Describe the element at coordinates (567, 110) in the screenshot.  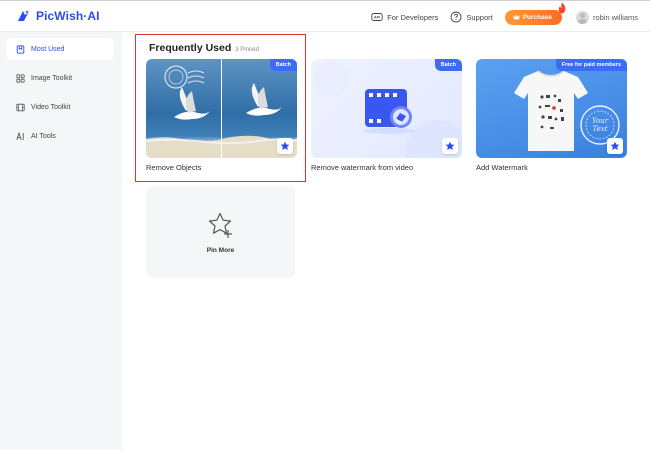
I see `add-watermark-thumbnail: Your Text` at that location.